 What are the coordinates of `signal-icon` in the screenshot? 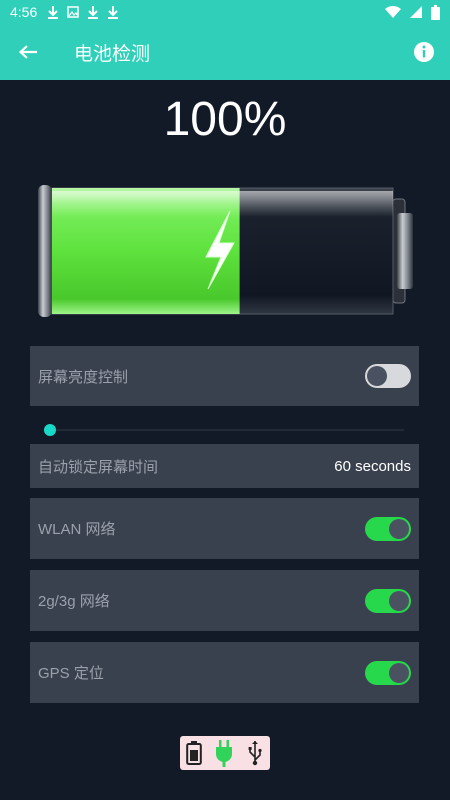 It's located at (416, 12).